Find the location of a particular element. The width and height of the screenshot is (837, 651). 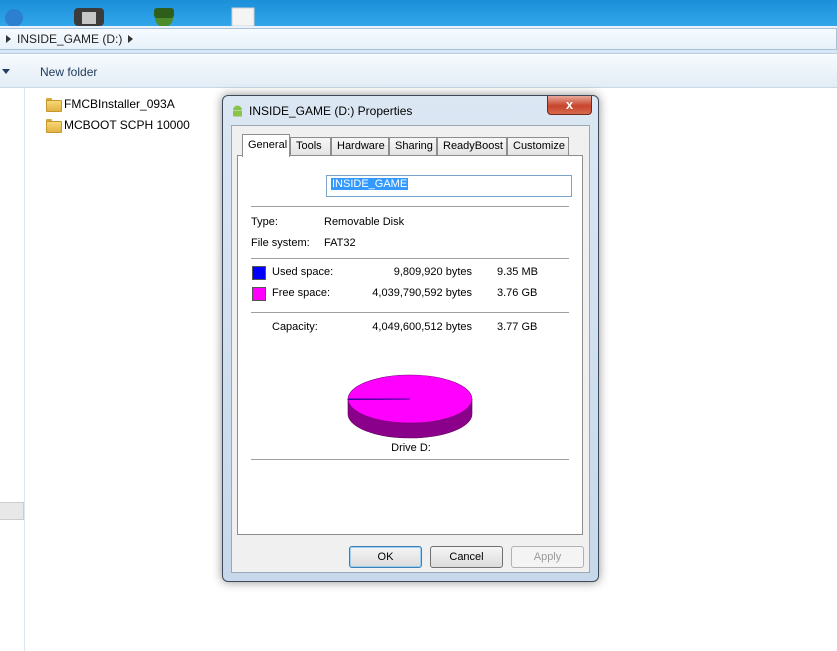

tab-customize: Customize is located at coordinates (538, 146).